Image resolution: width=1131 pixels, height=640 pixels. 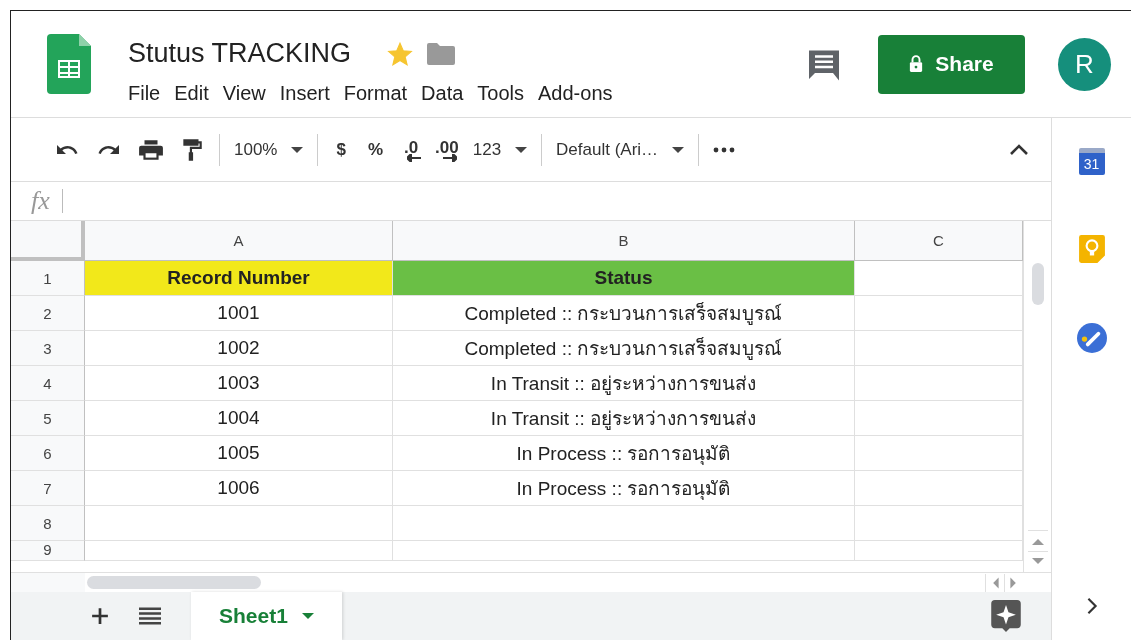 I want to click on spreadsheet-logo-icon, so click(x=69, y=64).